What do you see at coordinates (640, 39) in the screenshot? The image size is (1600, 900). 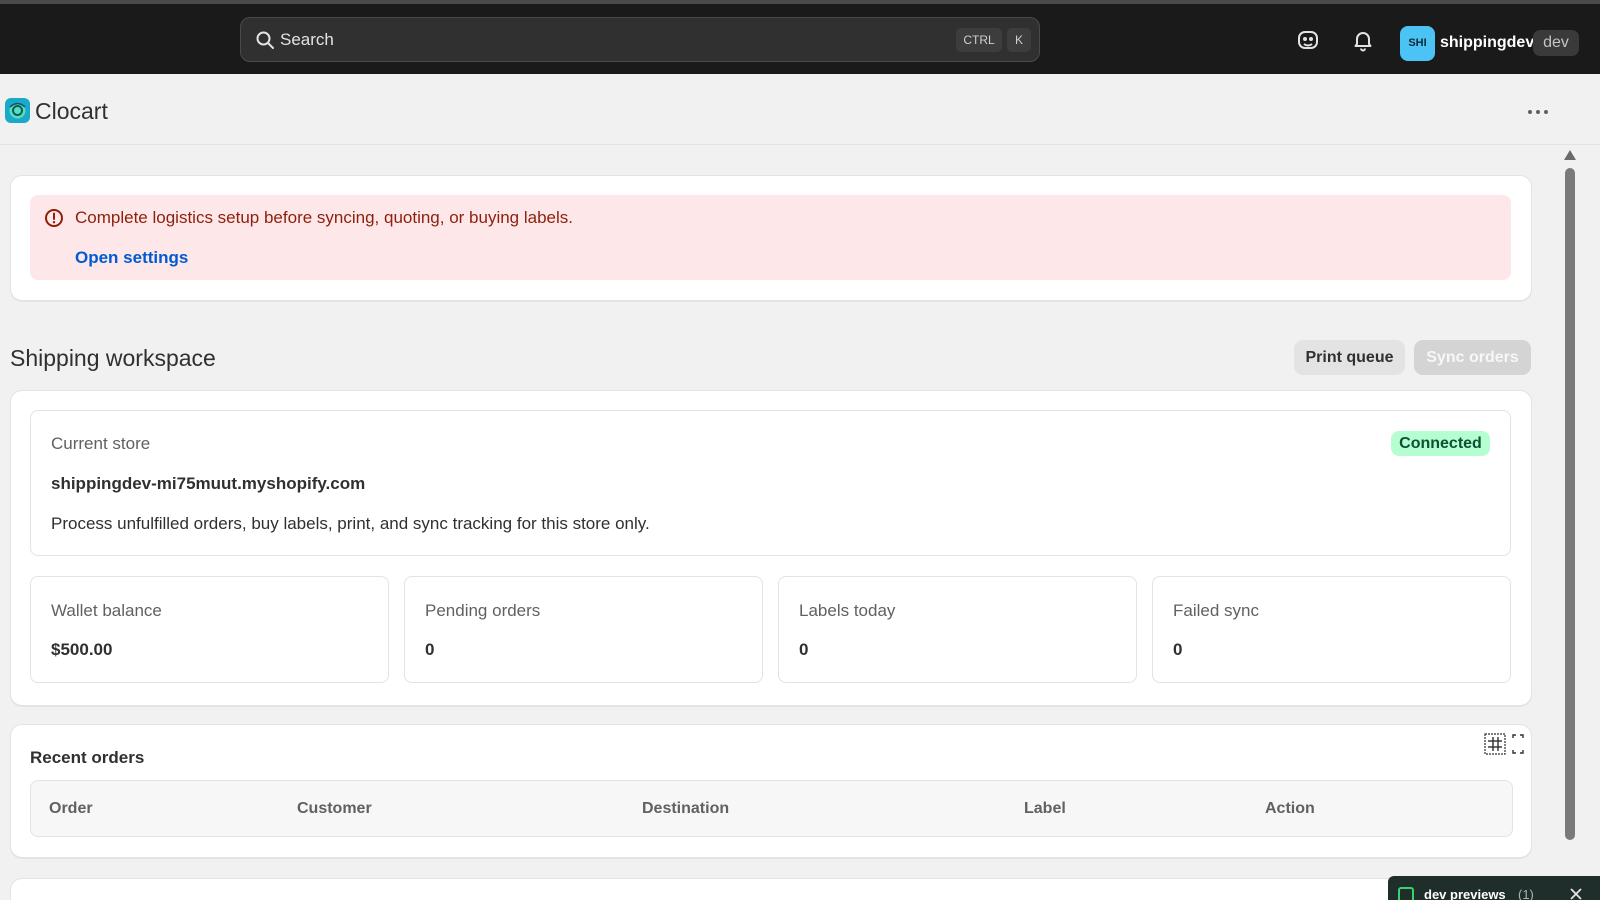 I see `search-bar: Search CTRL K` at bounding box center [640, 39].